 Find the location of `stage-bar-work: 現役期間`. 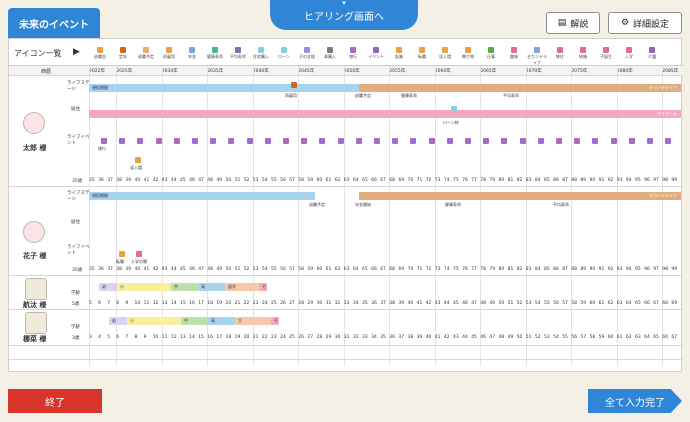

stage-bar-work: 現役期間 is located at coordinates (224, 88).